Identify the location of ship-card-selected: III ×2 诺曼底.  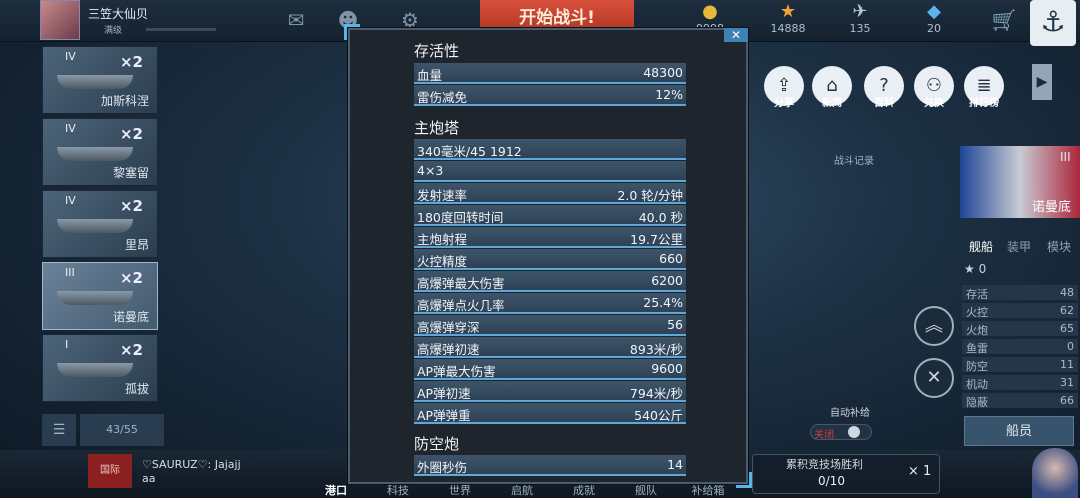
(100, 296).